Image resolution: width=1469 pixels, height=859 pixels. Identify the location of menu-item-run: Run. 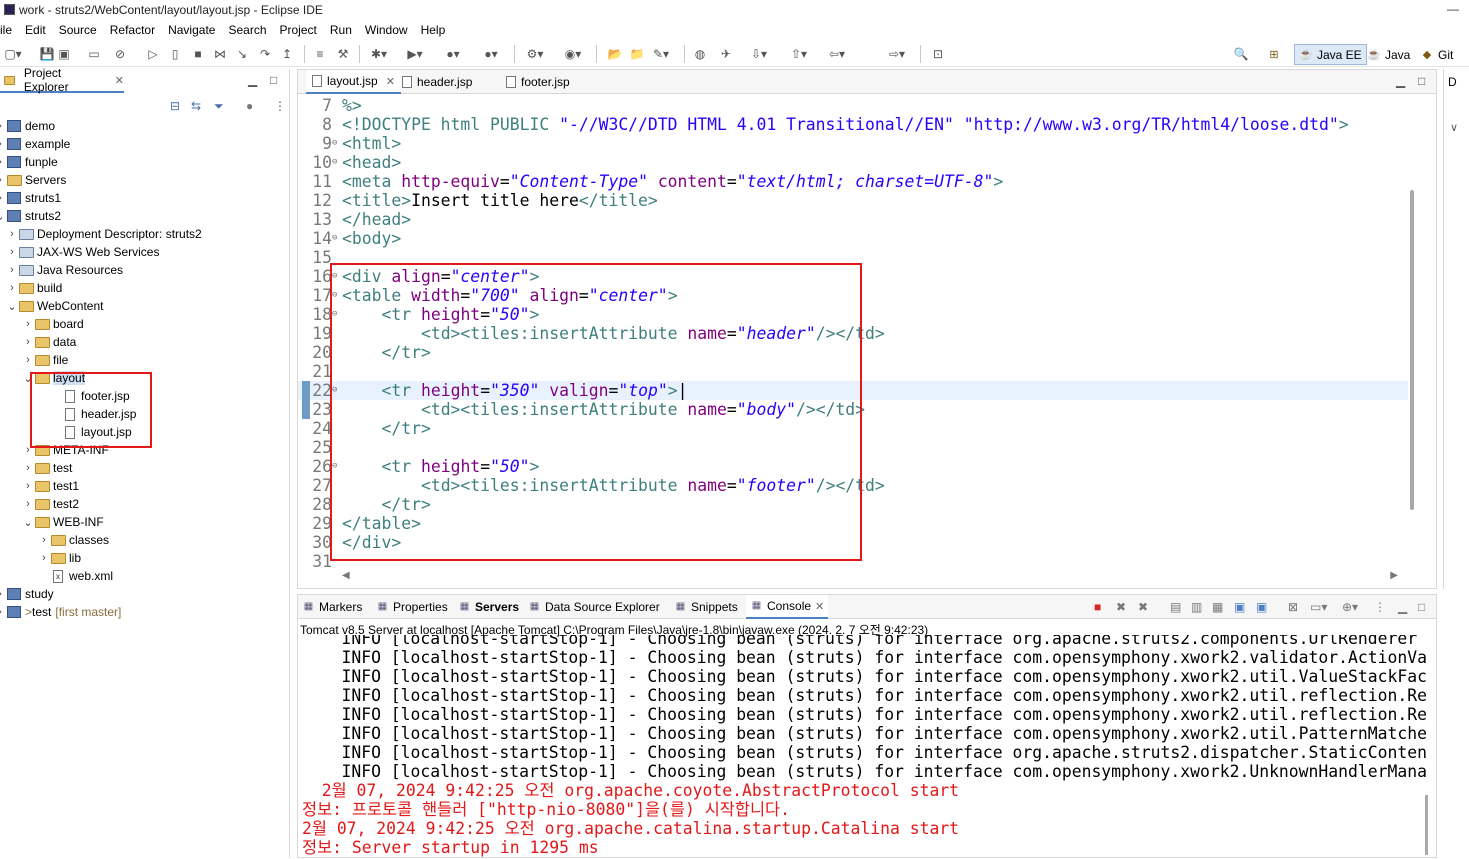
(341, 30).